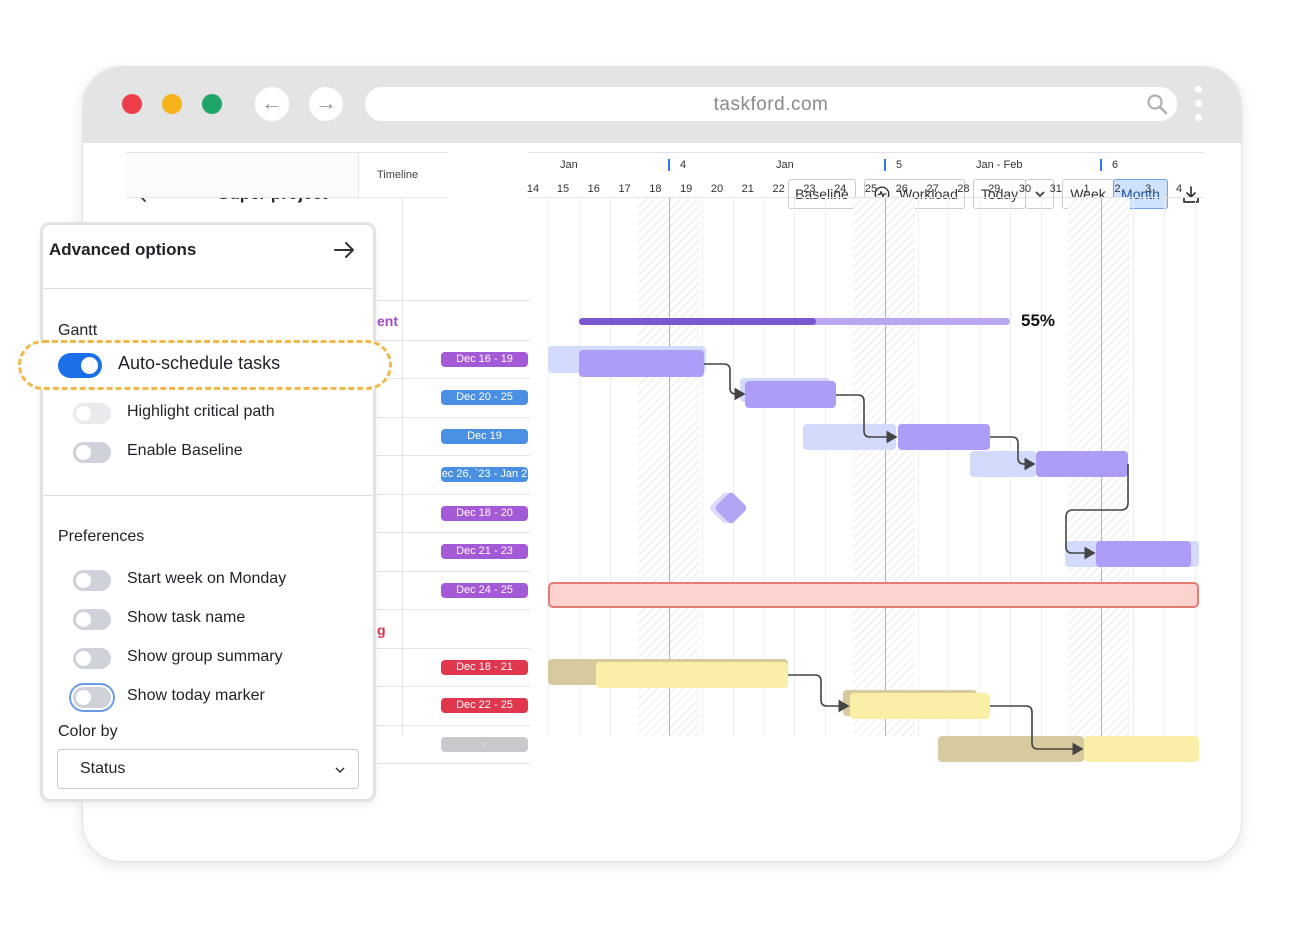 Image resolution: width=1290 pixels, height=930 pixels. Describe the element at coordinates (207, 578) in the screenshot. I see `start-week-monday-label: Start week on Monday` at that location.